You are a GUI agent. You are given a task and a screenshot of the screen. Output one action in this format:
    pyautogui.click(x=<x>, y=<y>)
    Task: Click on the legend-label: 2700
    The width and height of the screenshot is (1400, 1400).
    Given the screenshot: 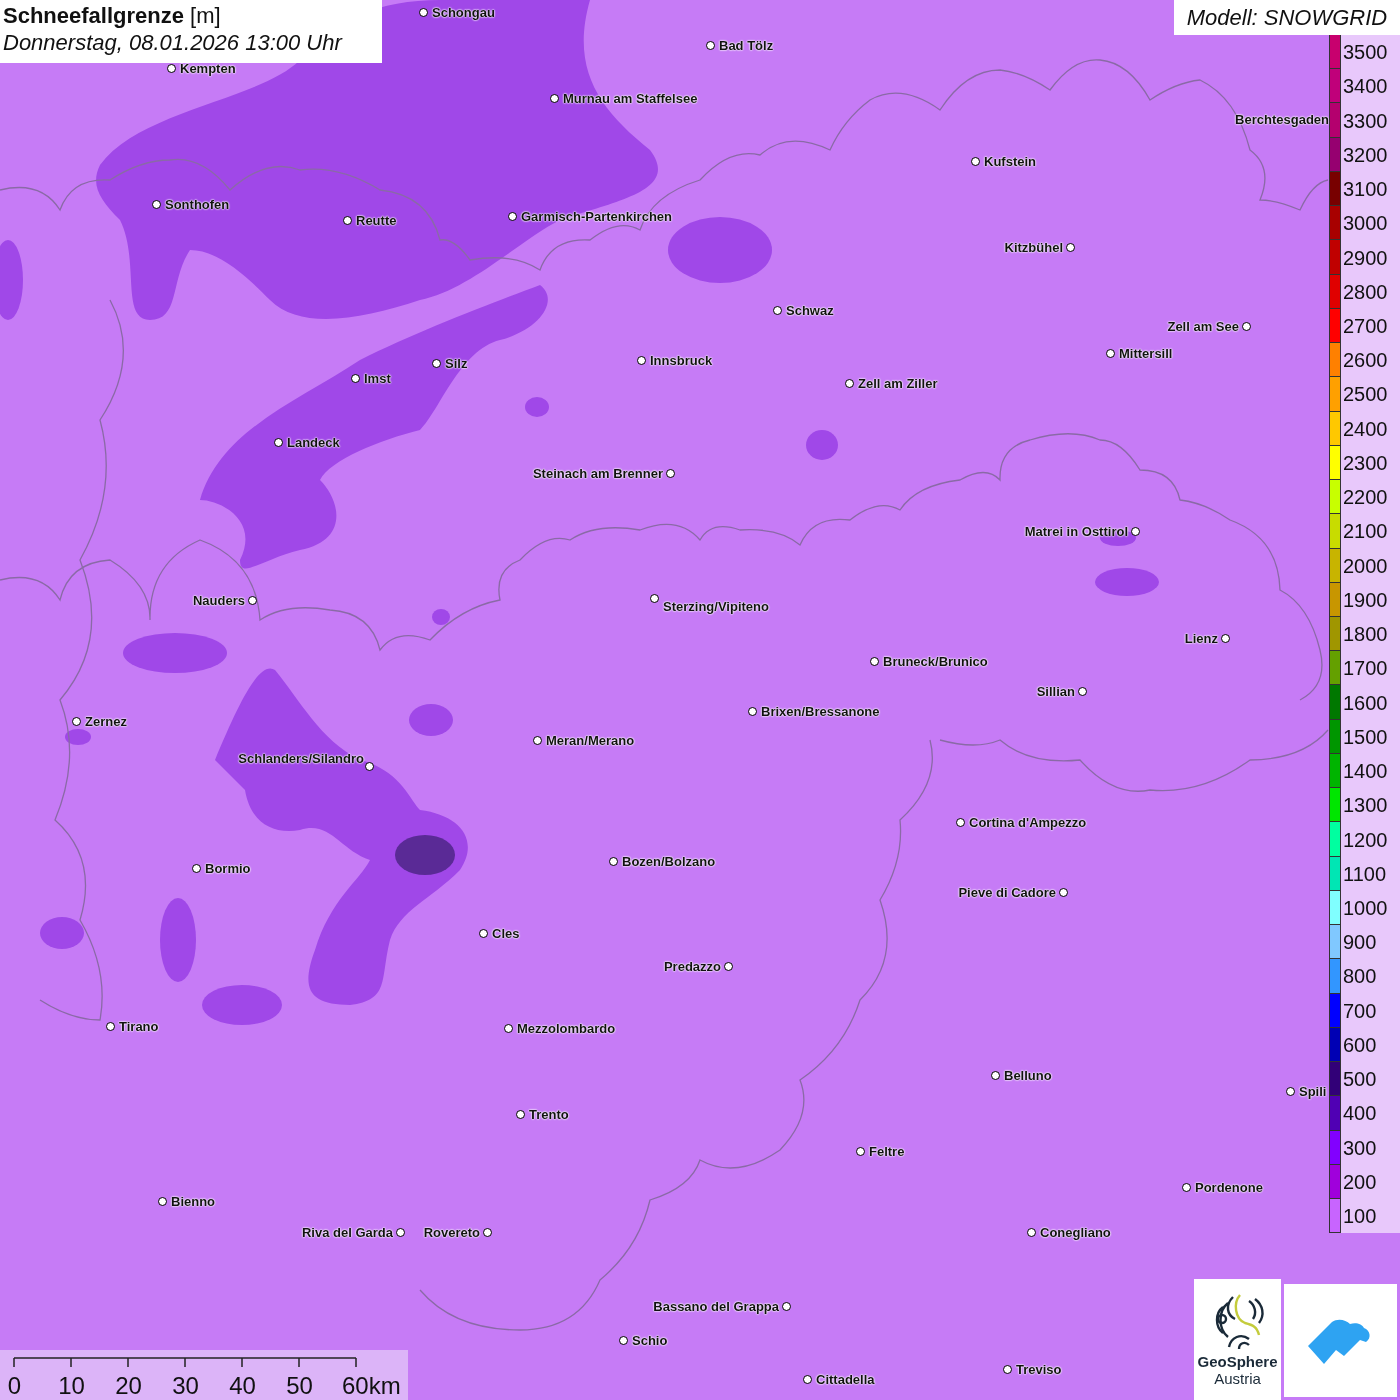 What is the action you would take?
    pyautogui.click(x=1365, y=326)
    